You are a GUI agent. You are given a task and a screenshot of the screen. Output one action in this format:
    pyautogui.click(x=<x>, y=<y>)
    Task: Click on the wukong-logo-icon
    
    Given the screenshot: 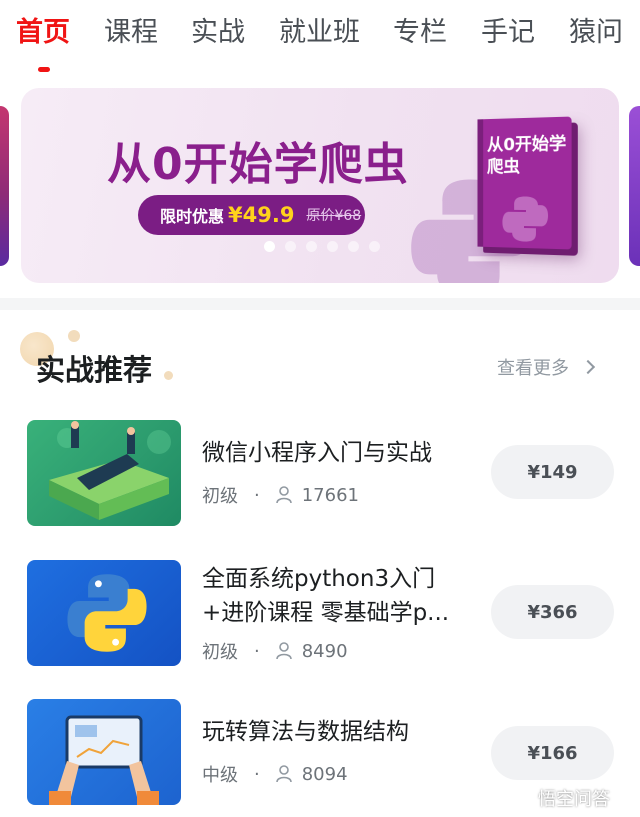 What is the action you would take?
    pyautogui.click(x=523, y=798)
    